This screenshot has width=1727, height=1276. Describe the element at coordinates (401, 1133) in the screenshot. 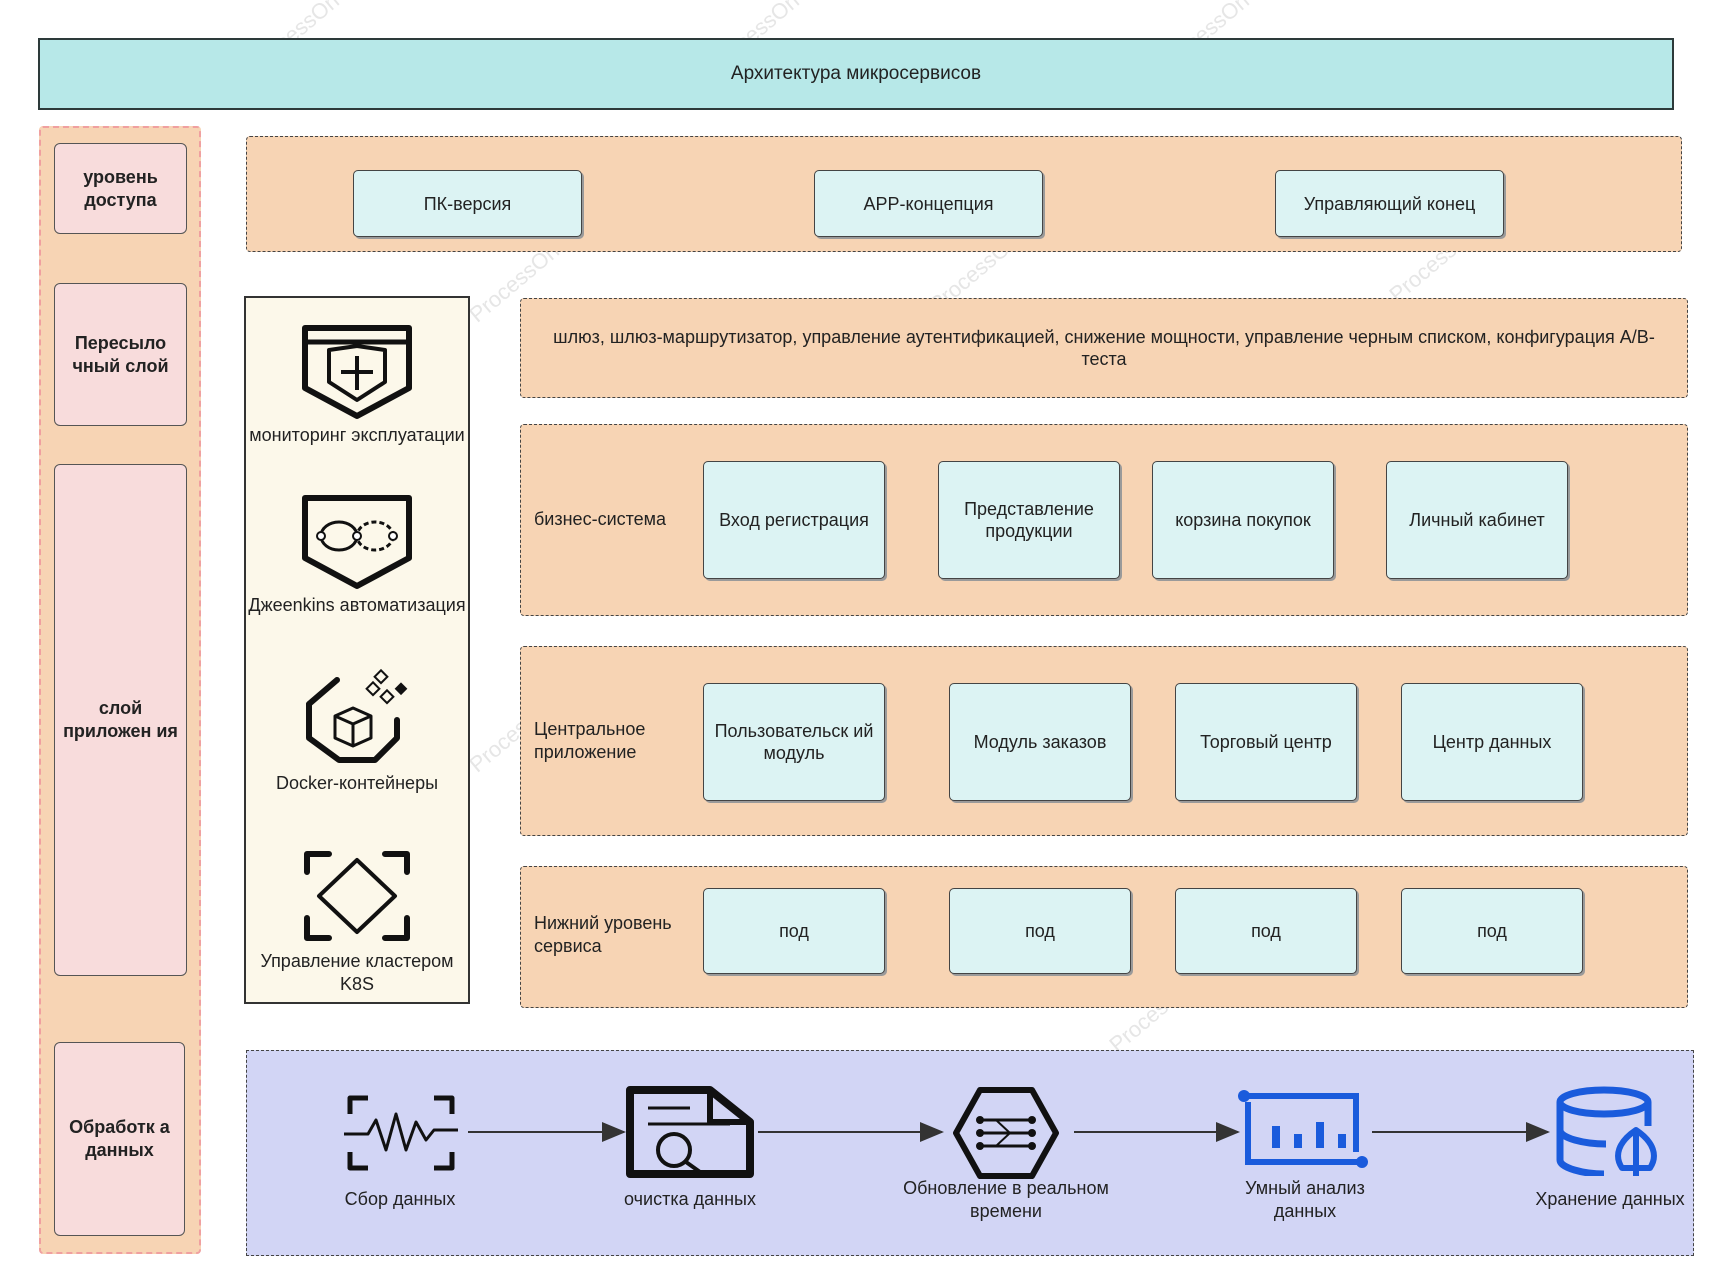

I see `waveform-icon` at that location.